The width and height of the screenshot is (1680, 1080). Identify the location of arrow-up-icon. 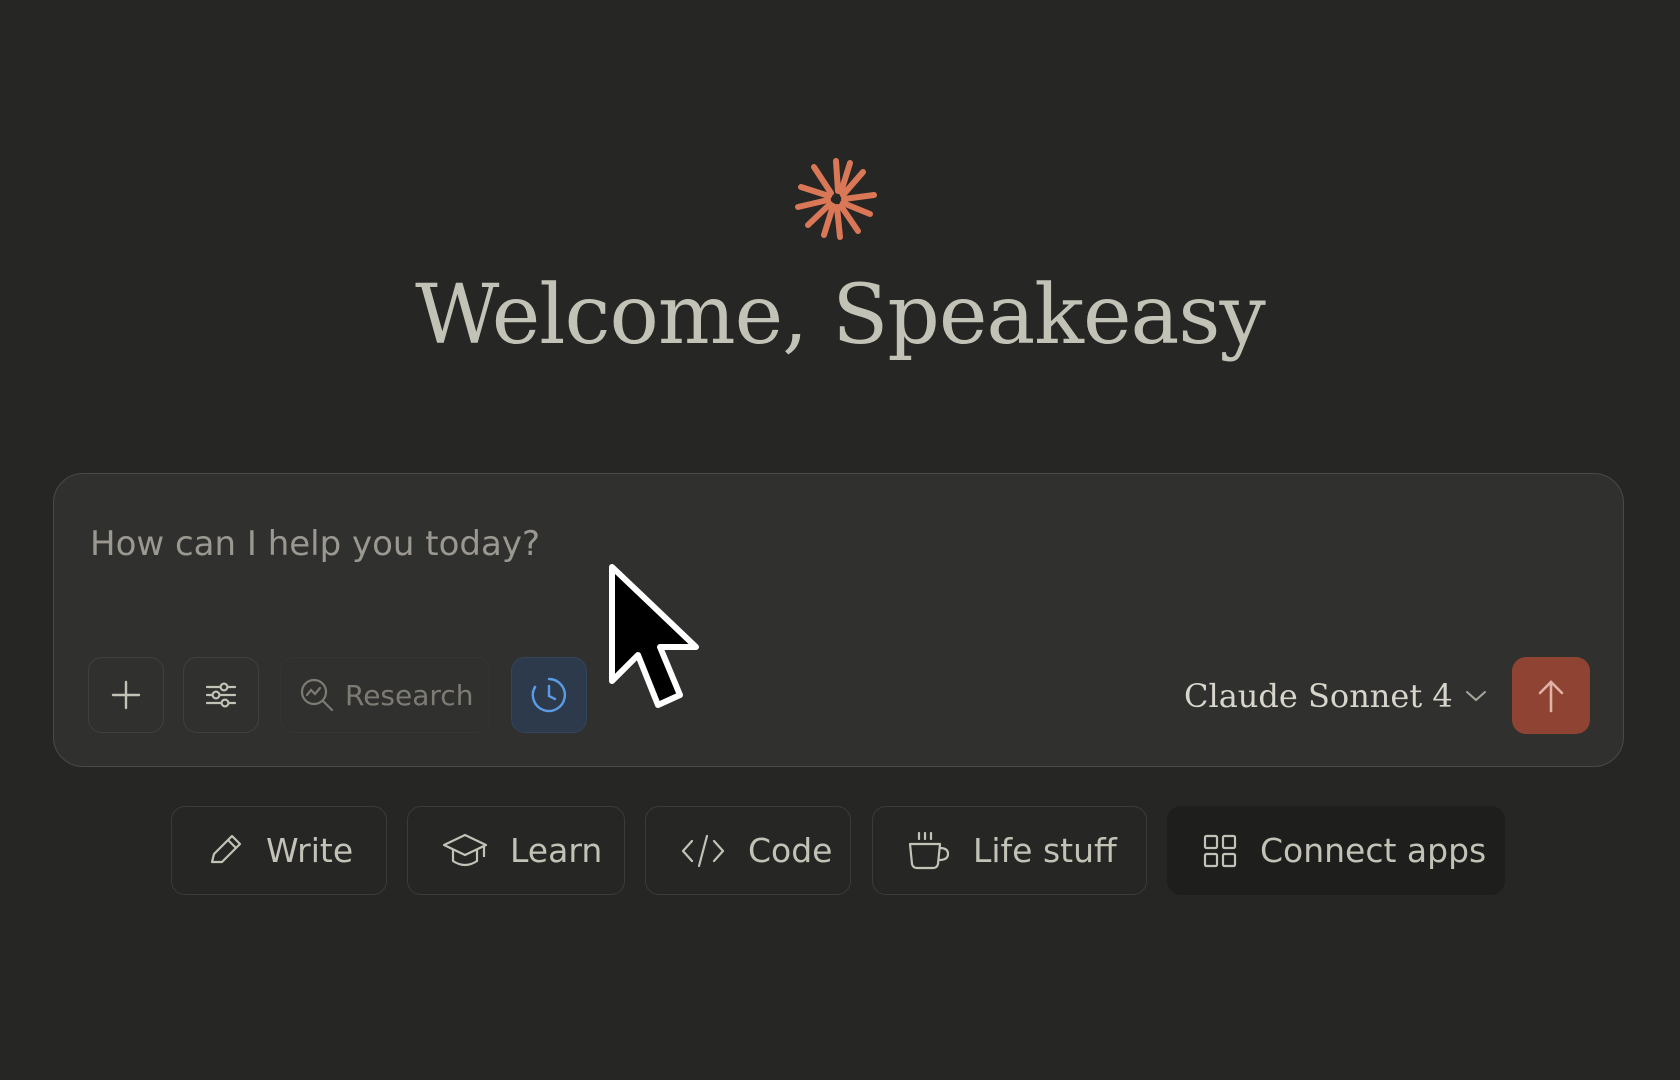
(1551, 695).